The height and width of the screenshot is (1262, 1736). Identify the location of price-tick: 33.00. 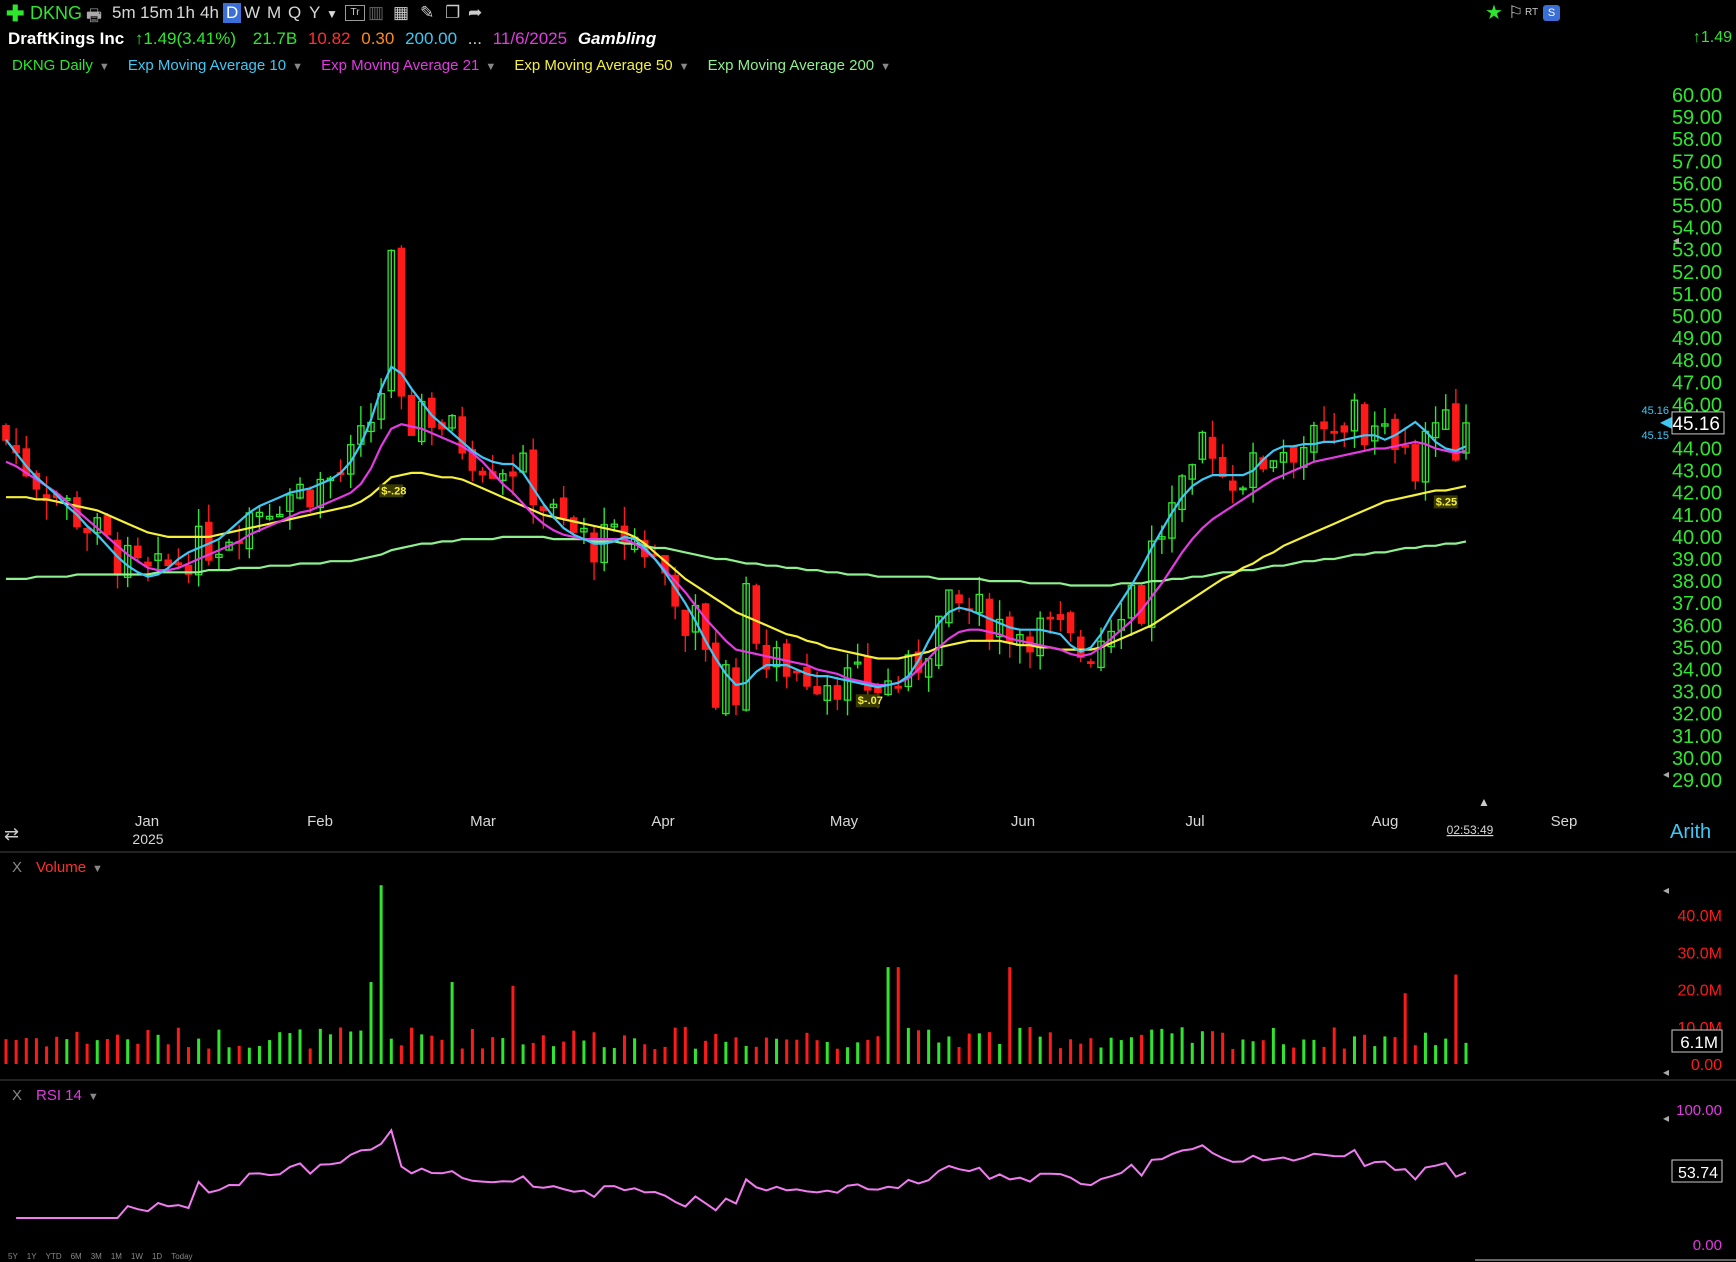
(1697, 693).